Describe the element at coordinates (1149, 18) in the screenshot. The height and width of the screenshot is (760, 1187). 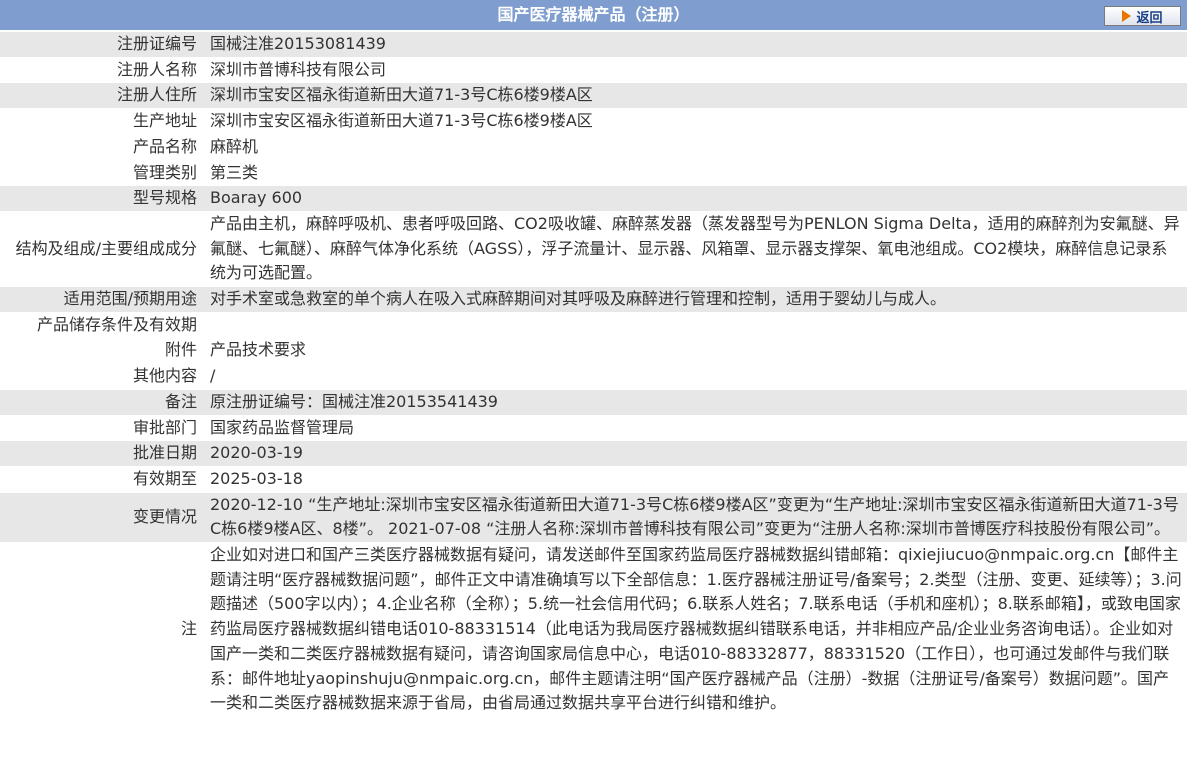
I see `back-button-label: 返回` at that location.